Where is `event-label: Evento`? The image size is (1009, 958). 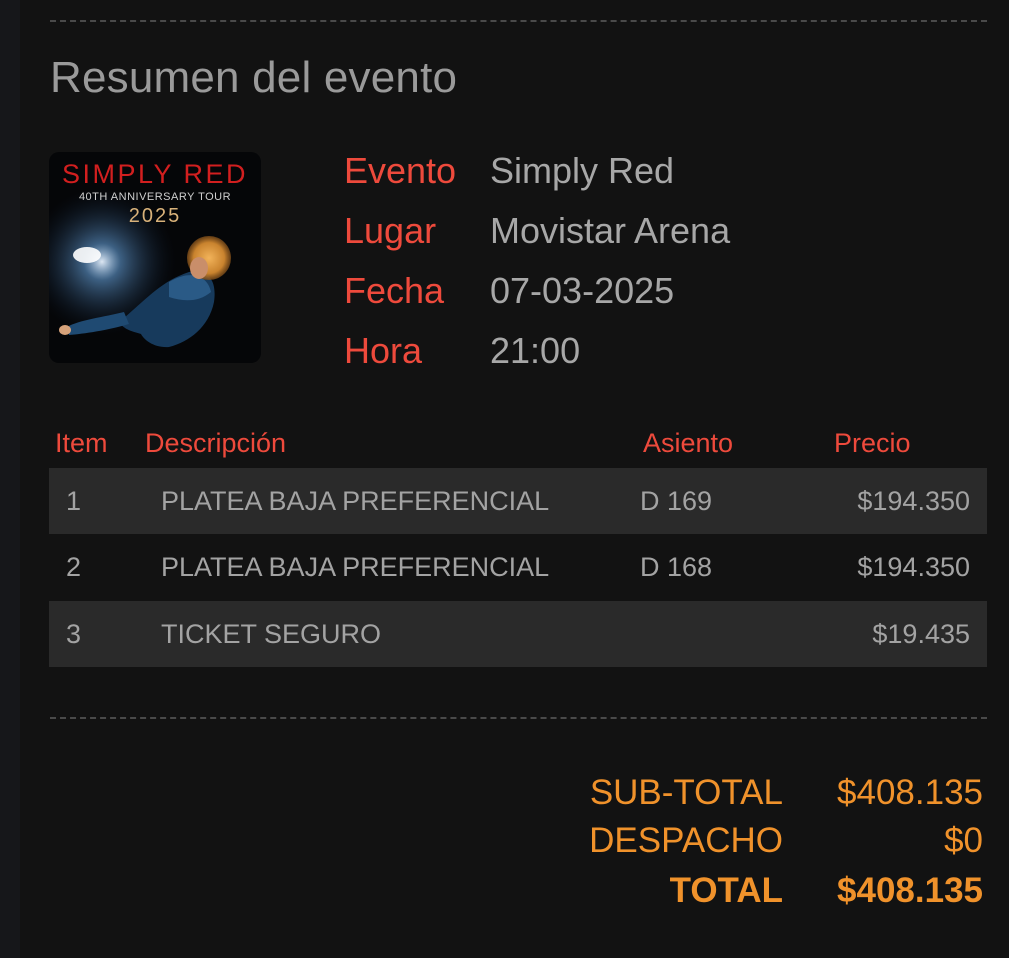
event-label: Evento is located at coordinates (400, 170).